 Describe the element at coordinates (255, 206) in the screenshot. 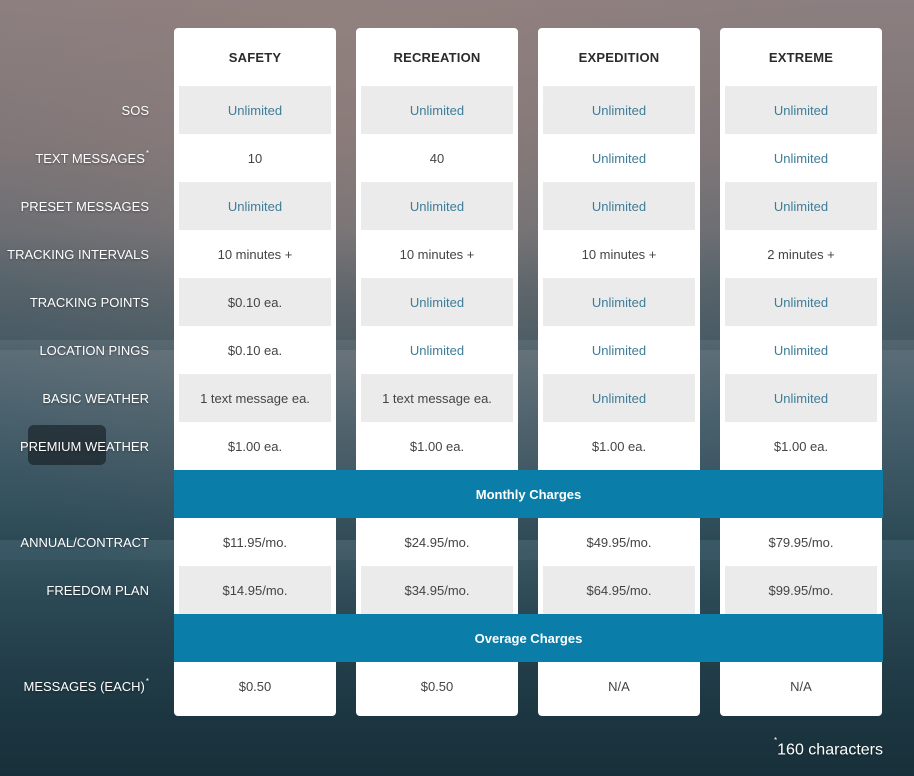

I see `cell-safety-preset-messages: Unlimited` at that location.